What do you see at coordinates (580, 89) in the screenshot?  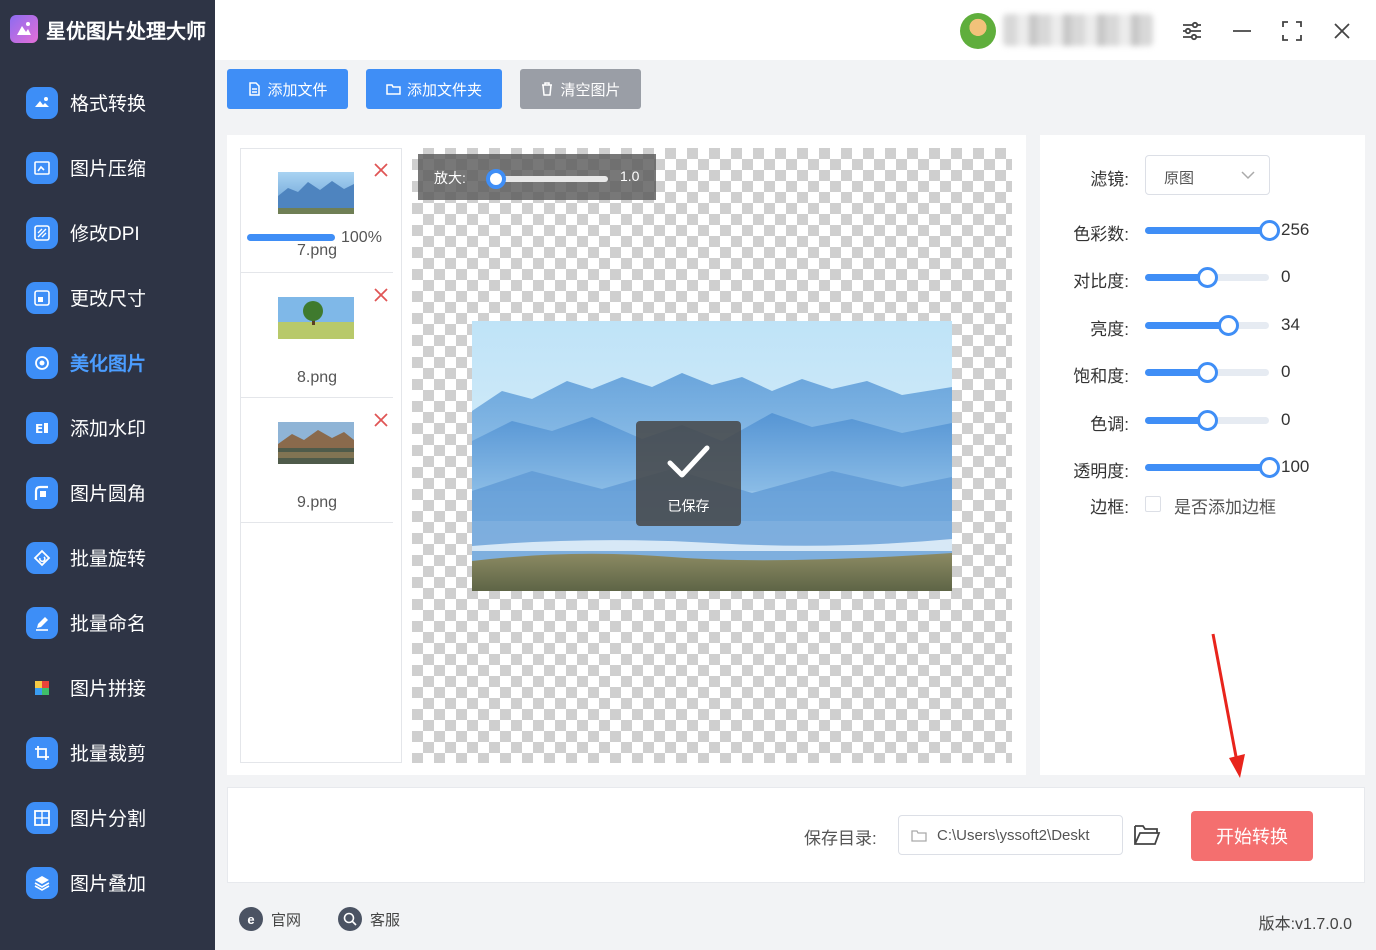 I see `clear-images-button: 清空图片` at bounding box center [580, 89].